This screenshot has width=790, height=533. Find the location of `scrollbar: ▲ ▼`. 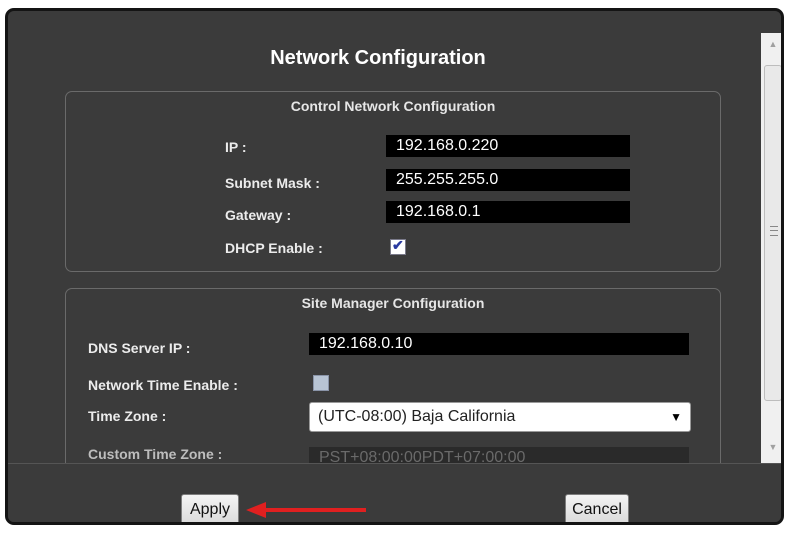

scrollbar: ▲ ▼ is located at coordinates (771, 248).